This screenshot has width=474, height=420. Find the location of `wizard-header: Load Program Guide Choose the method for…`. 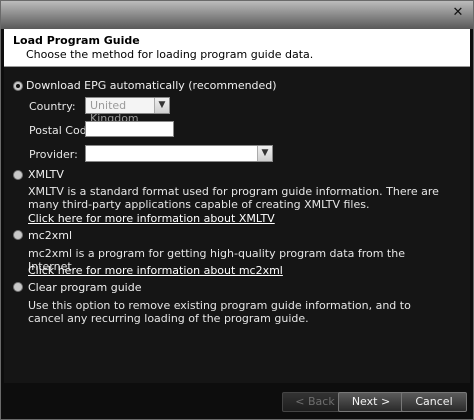

wizard-header: Load Program Guide Choose the method for… is located at coordinates (237, 48).